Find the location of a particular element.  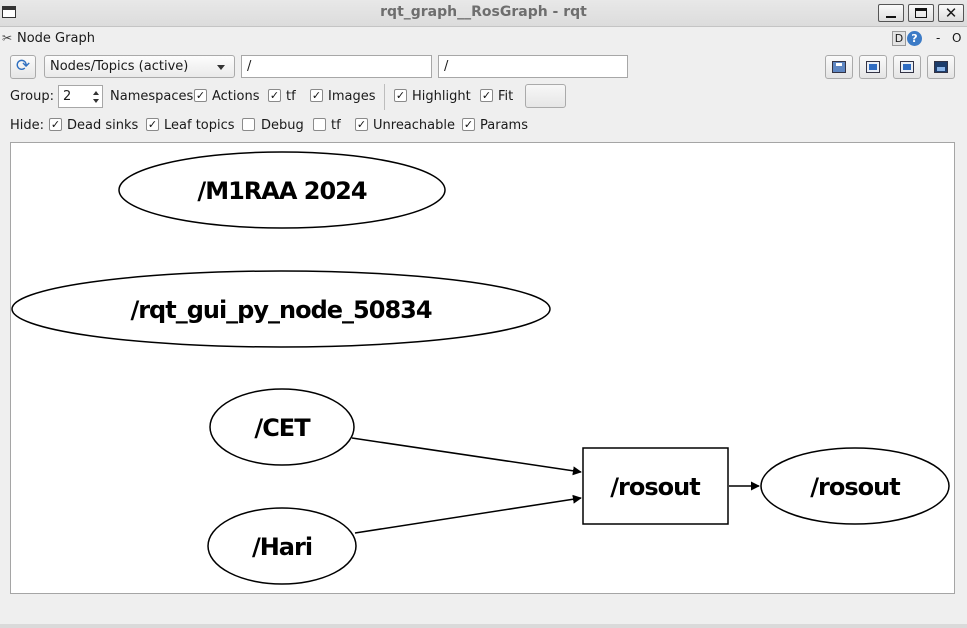

save-image-button is located at coordinates (941, 67).